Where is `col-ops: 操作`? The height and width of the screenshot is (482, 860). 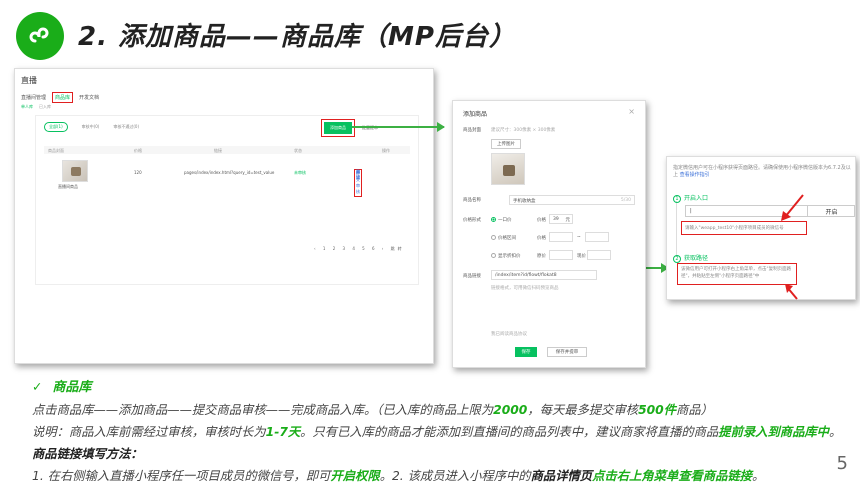 col-ops: 操作 is located at coordinates (386, 150).